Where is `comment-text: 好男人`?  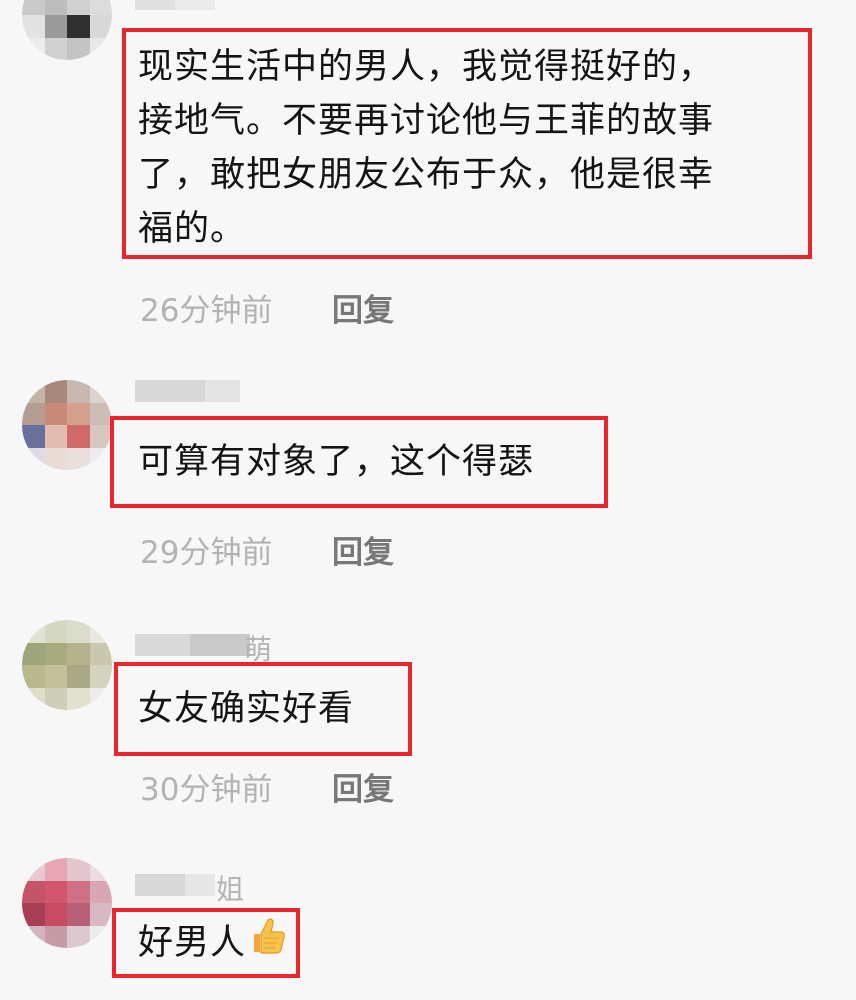
comment-text: 好男人 is located at coordinates (212, 944).